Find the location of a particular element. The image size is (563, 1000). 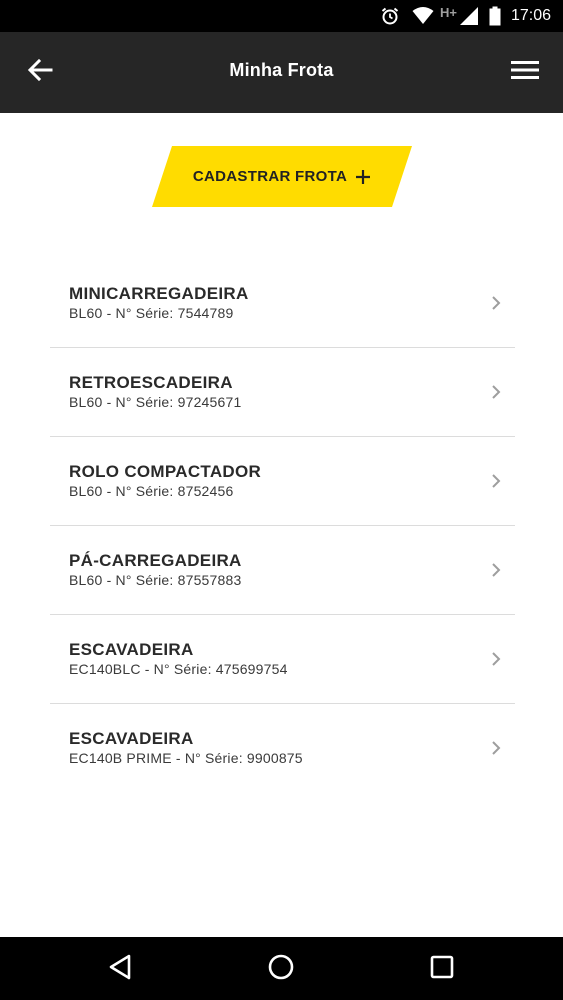

status-icons: H+ 17:06 is located at coordinates (471, 16).